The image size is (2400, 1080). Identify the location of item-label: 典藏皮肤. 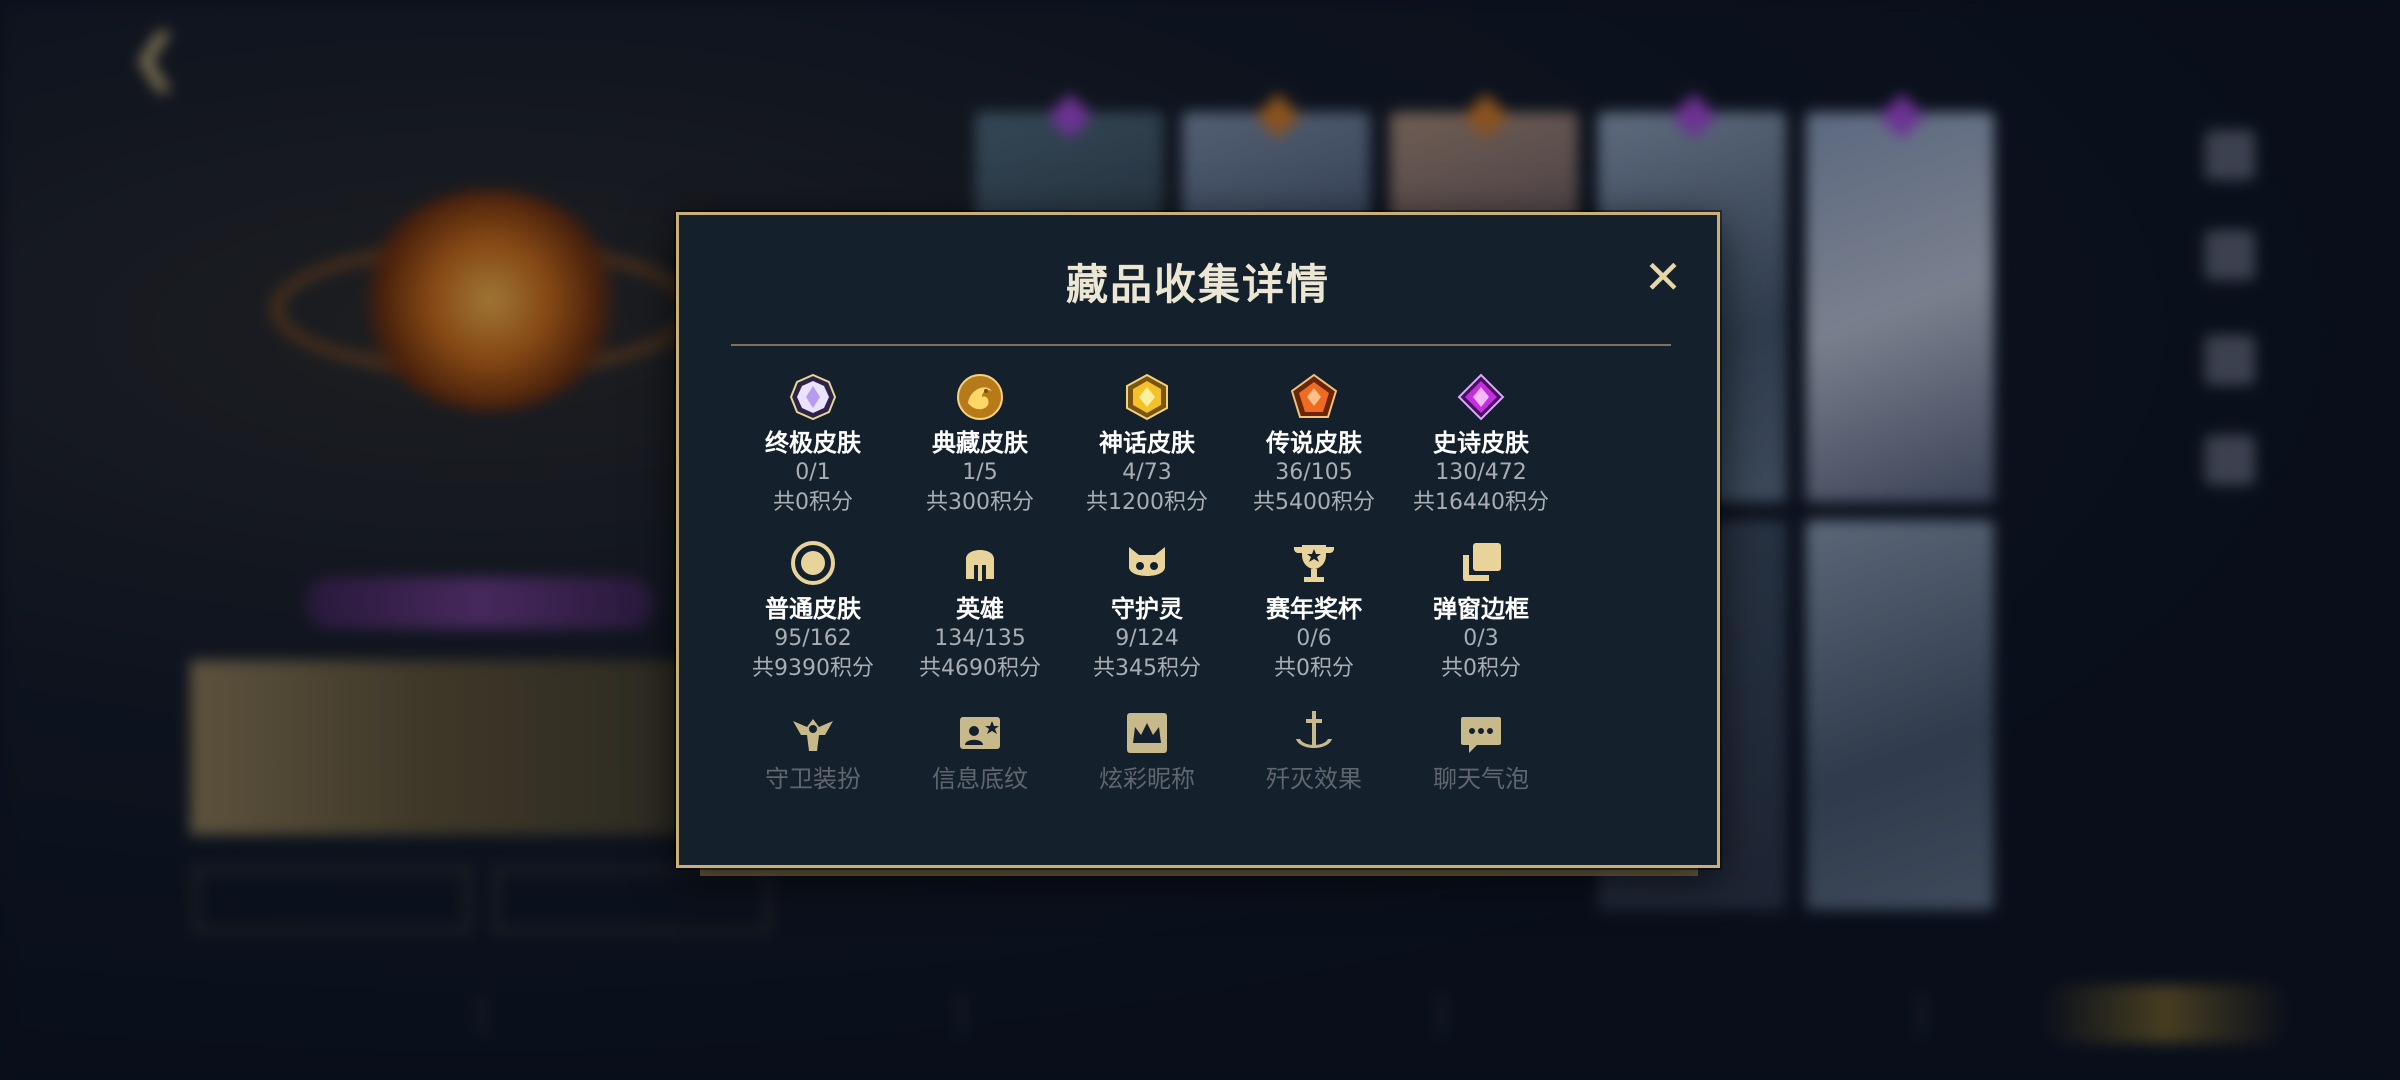
(980, 443).